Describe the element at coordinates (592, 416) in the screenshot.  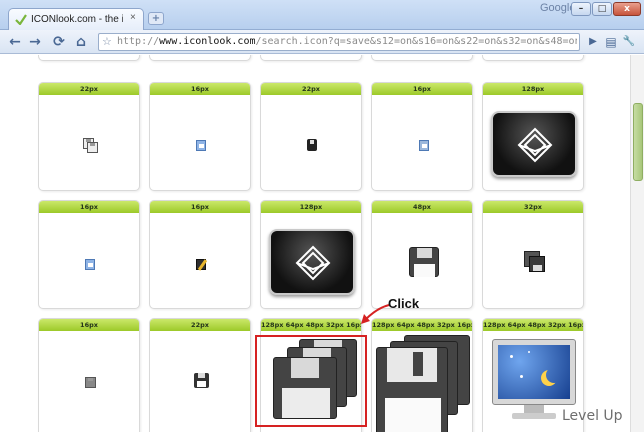
I see `watermark-text: Level Up` at that location.